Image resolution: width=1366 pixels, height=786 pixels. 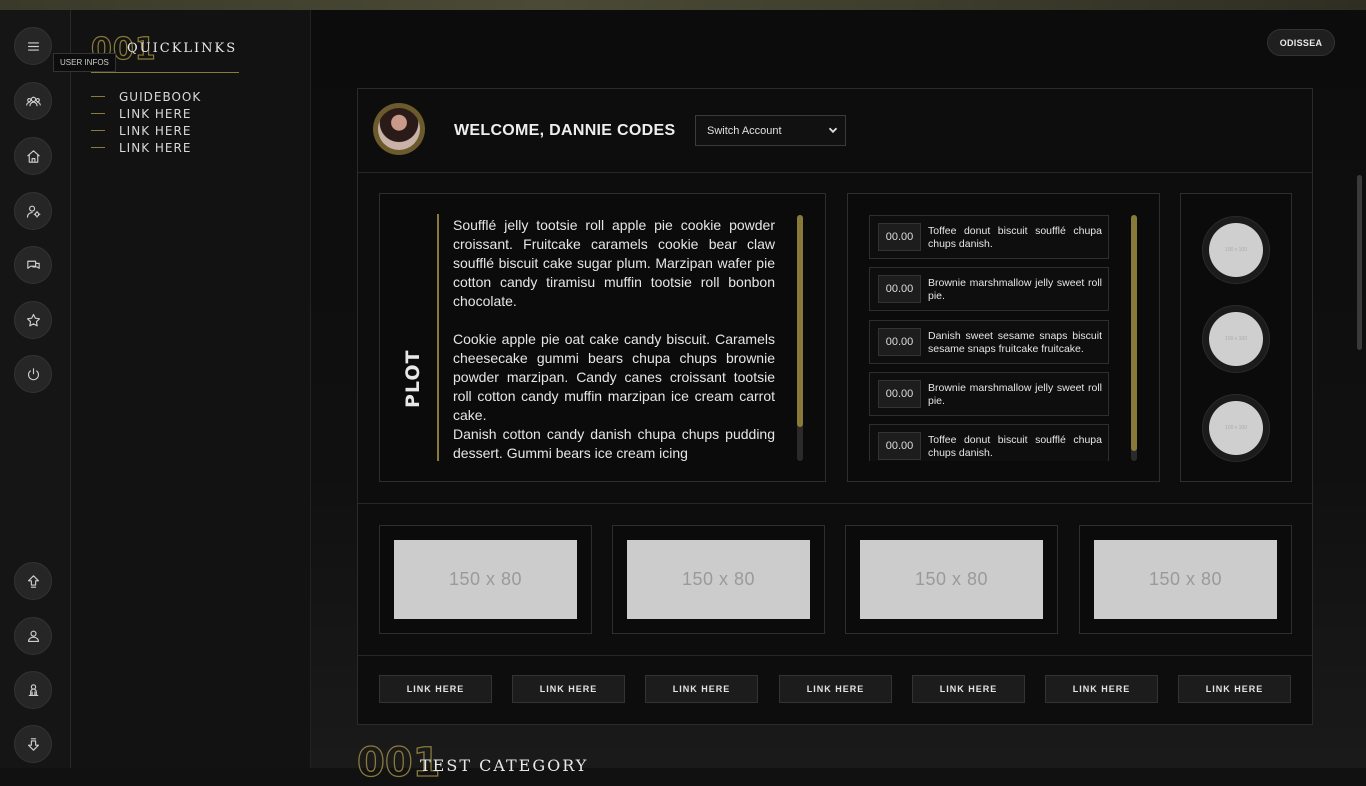 I want to click on scroll-up-button, so click(x=33, y=581).